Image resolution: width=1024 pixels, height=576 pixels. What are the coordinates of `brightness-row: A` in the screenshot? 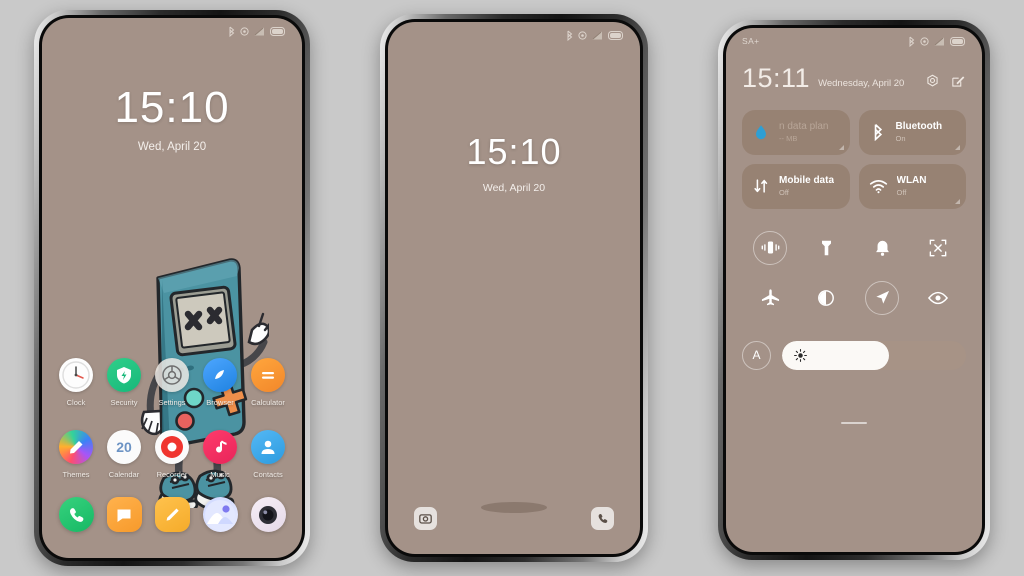 It's located at (854, 355).